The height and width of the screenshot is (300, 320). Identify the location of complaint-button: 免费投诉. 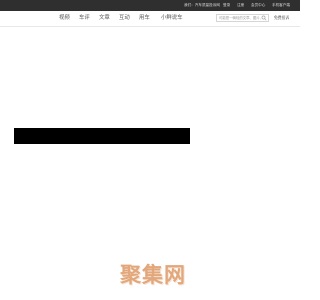
(281, 18).